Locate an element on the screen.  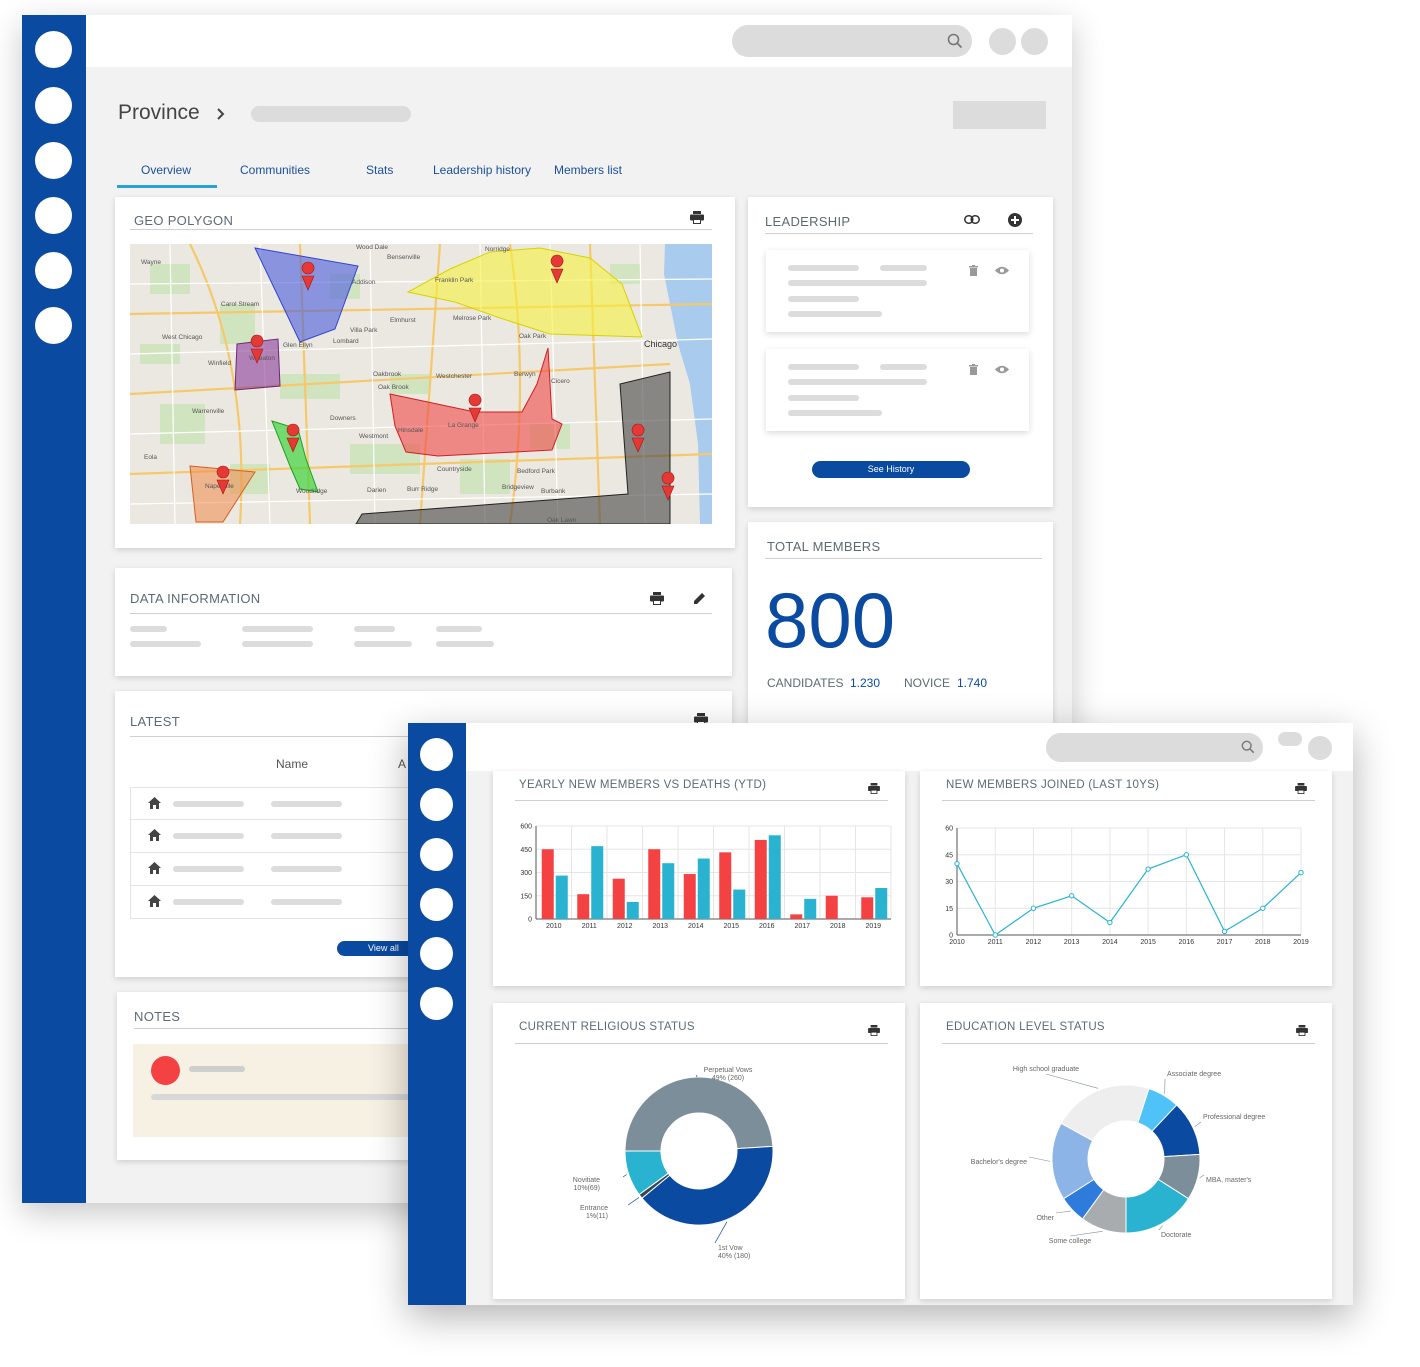
add-icon is located at coordinates (1015, 220).